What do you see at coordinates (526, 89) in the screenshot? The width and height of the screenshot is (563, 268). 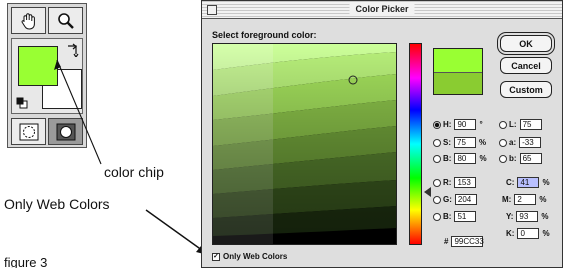 I see `custom-button: Custom` at bounding box center [526, 89].